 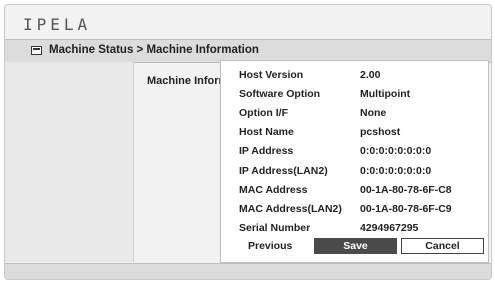 I want to click on info-value: 2.00, so click(x=370, y=75).